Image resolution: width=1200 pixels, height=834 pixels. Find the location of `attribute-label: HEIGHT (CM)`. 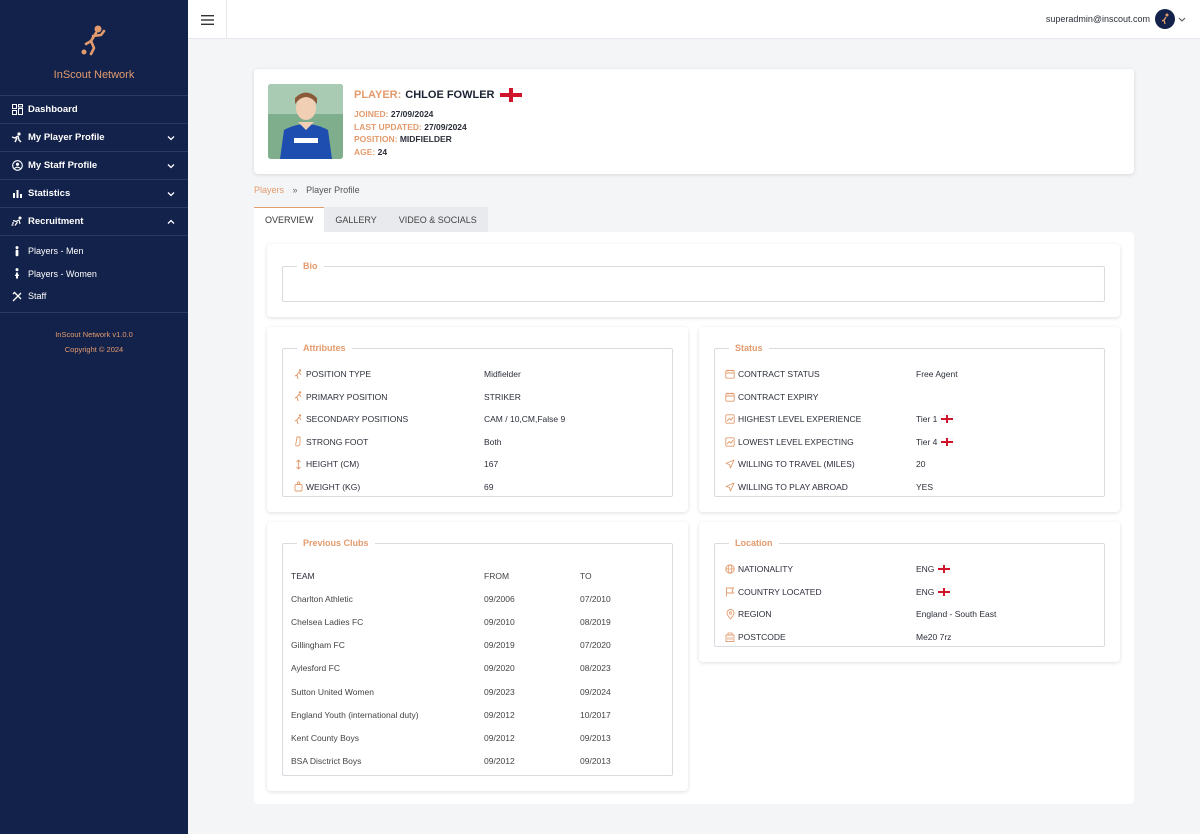

attribute-label: HEIGHT (CM) is located at coordinates (333, 464).